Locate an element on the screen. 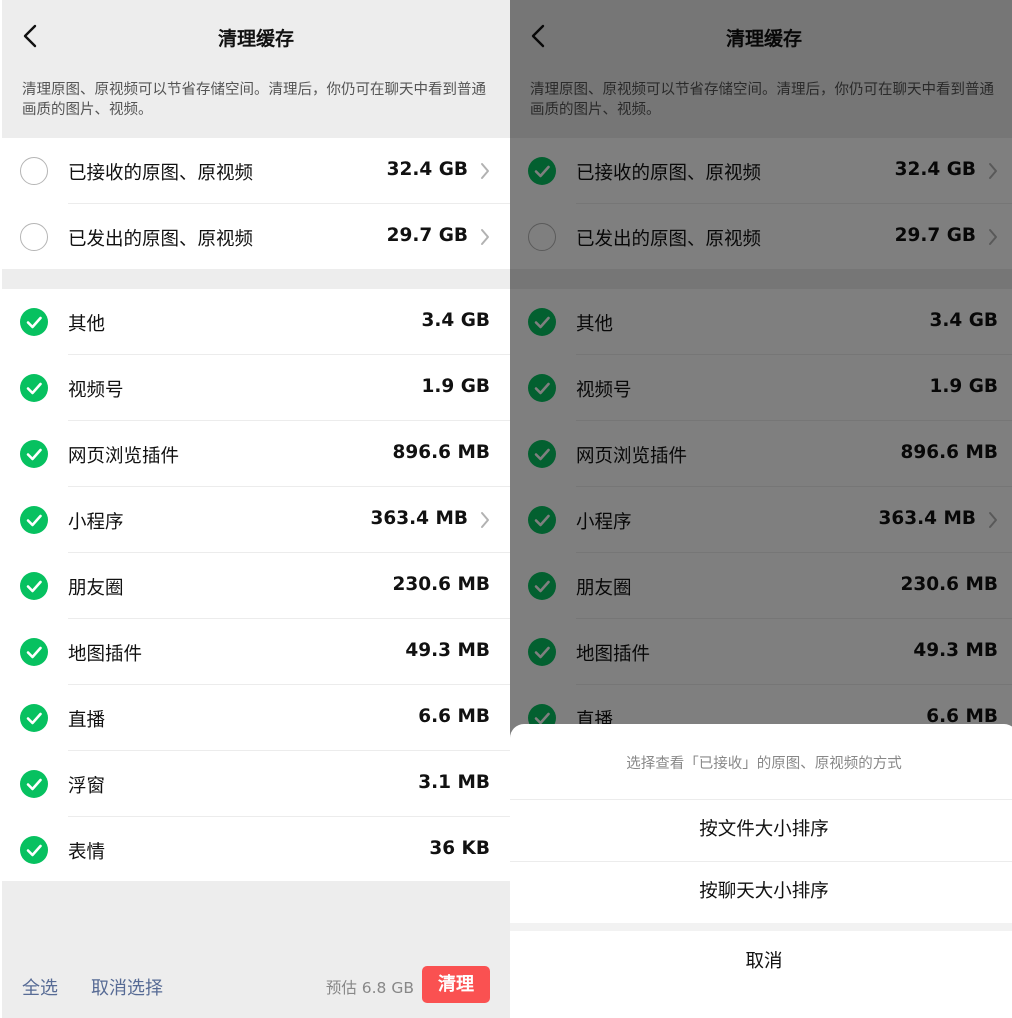 The width and height of the screenshot is (1012, 1018). row-label: 地图插件 is located at coordinates (105, 654).